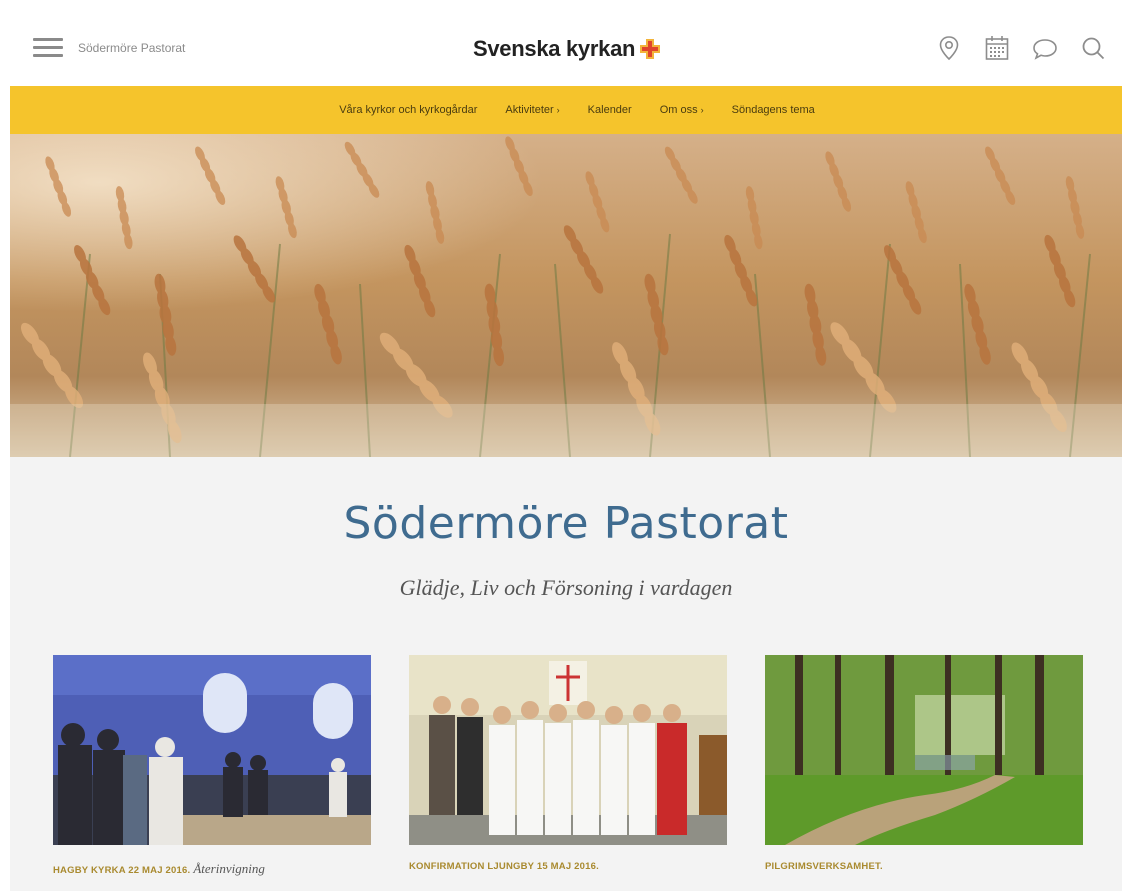 The image size is (1122, 891). I want to click on news-card: KONFIRMATION LJUNGBY 15 MAJ 2016., so click(568, 763).